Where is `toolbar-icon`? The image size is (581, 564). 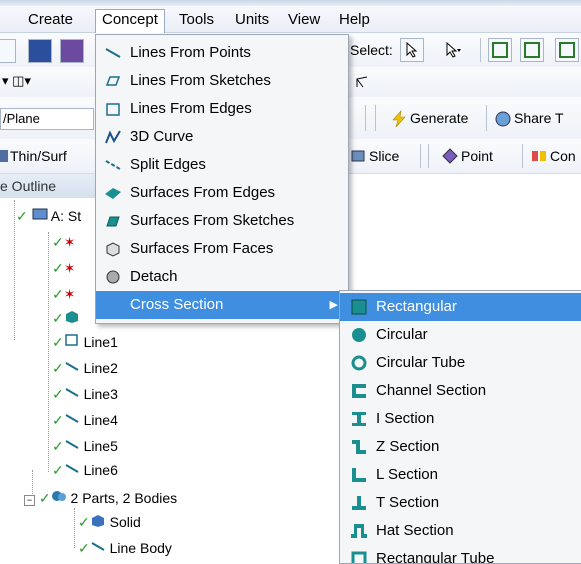 toolbar-icon is located at coordinates (8, 51).